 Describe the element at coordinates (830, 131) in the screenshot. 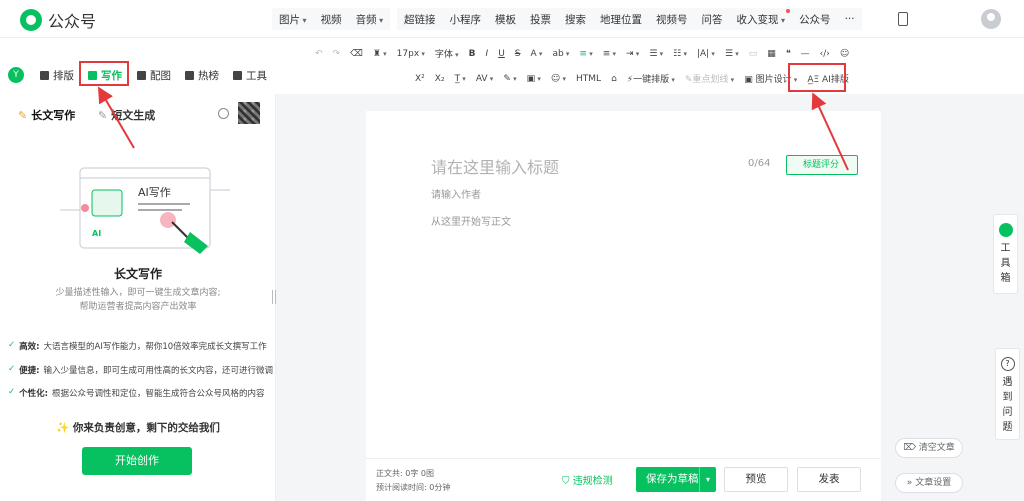

I see `arrow-ai-layout` at that location.